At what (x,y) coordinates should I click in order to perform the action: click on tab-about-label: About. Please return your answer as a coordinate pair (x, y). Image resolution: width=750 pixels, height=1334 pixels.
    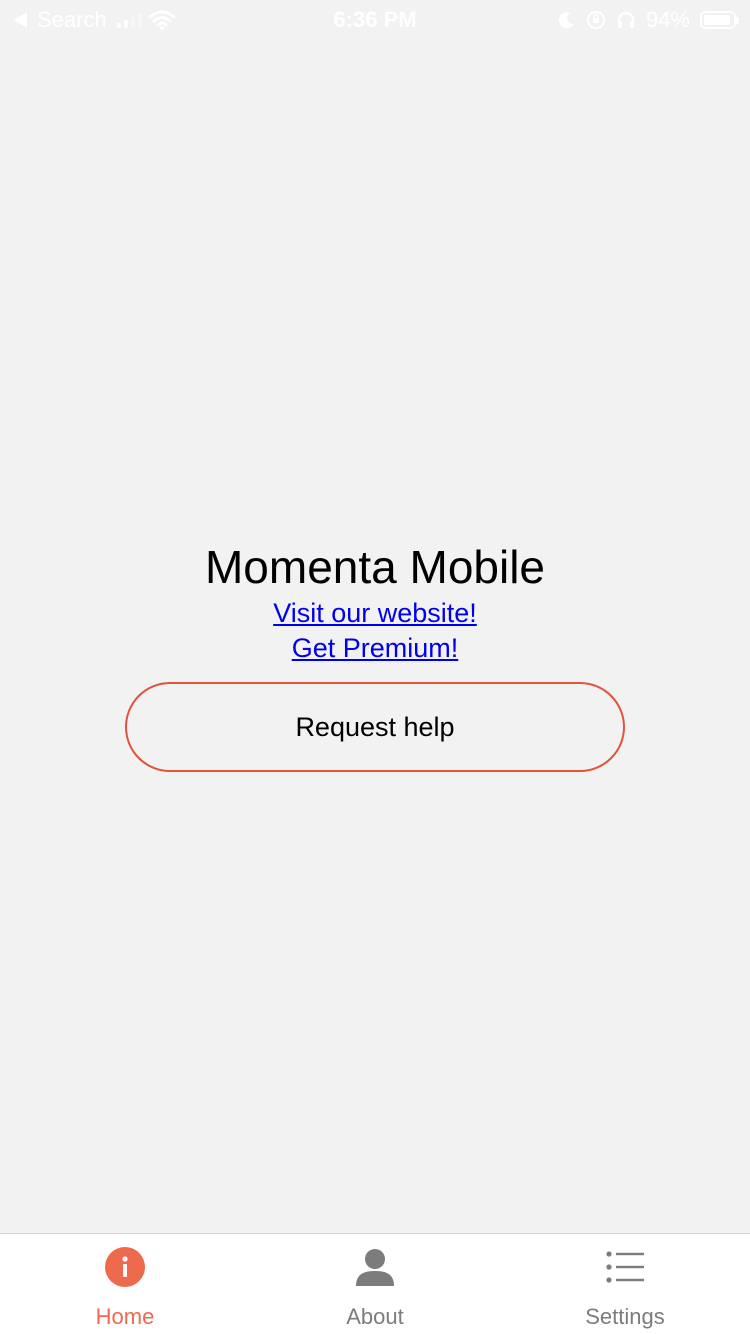
    Looking at the image, I should click on (375, 1316).